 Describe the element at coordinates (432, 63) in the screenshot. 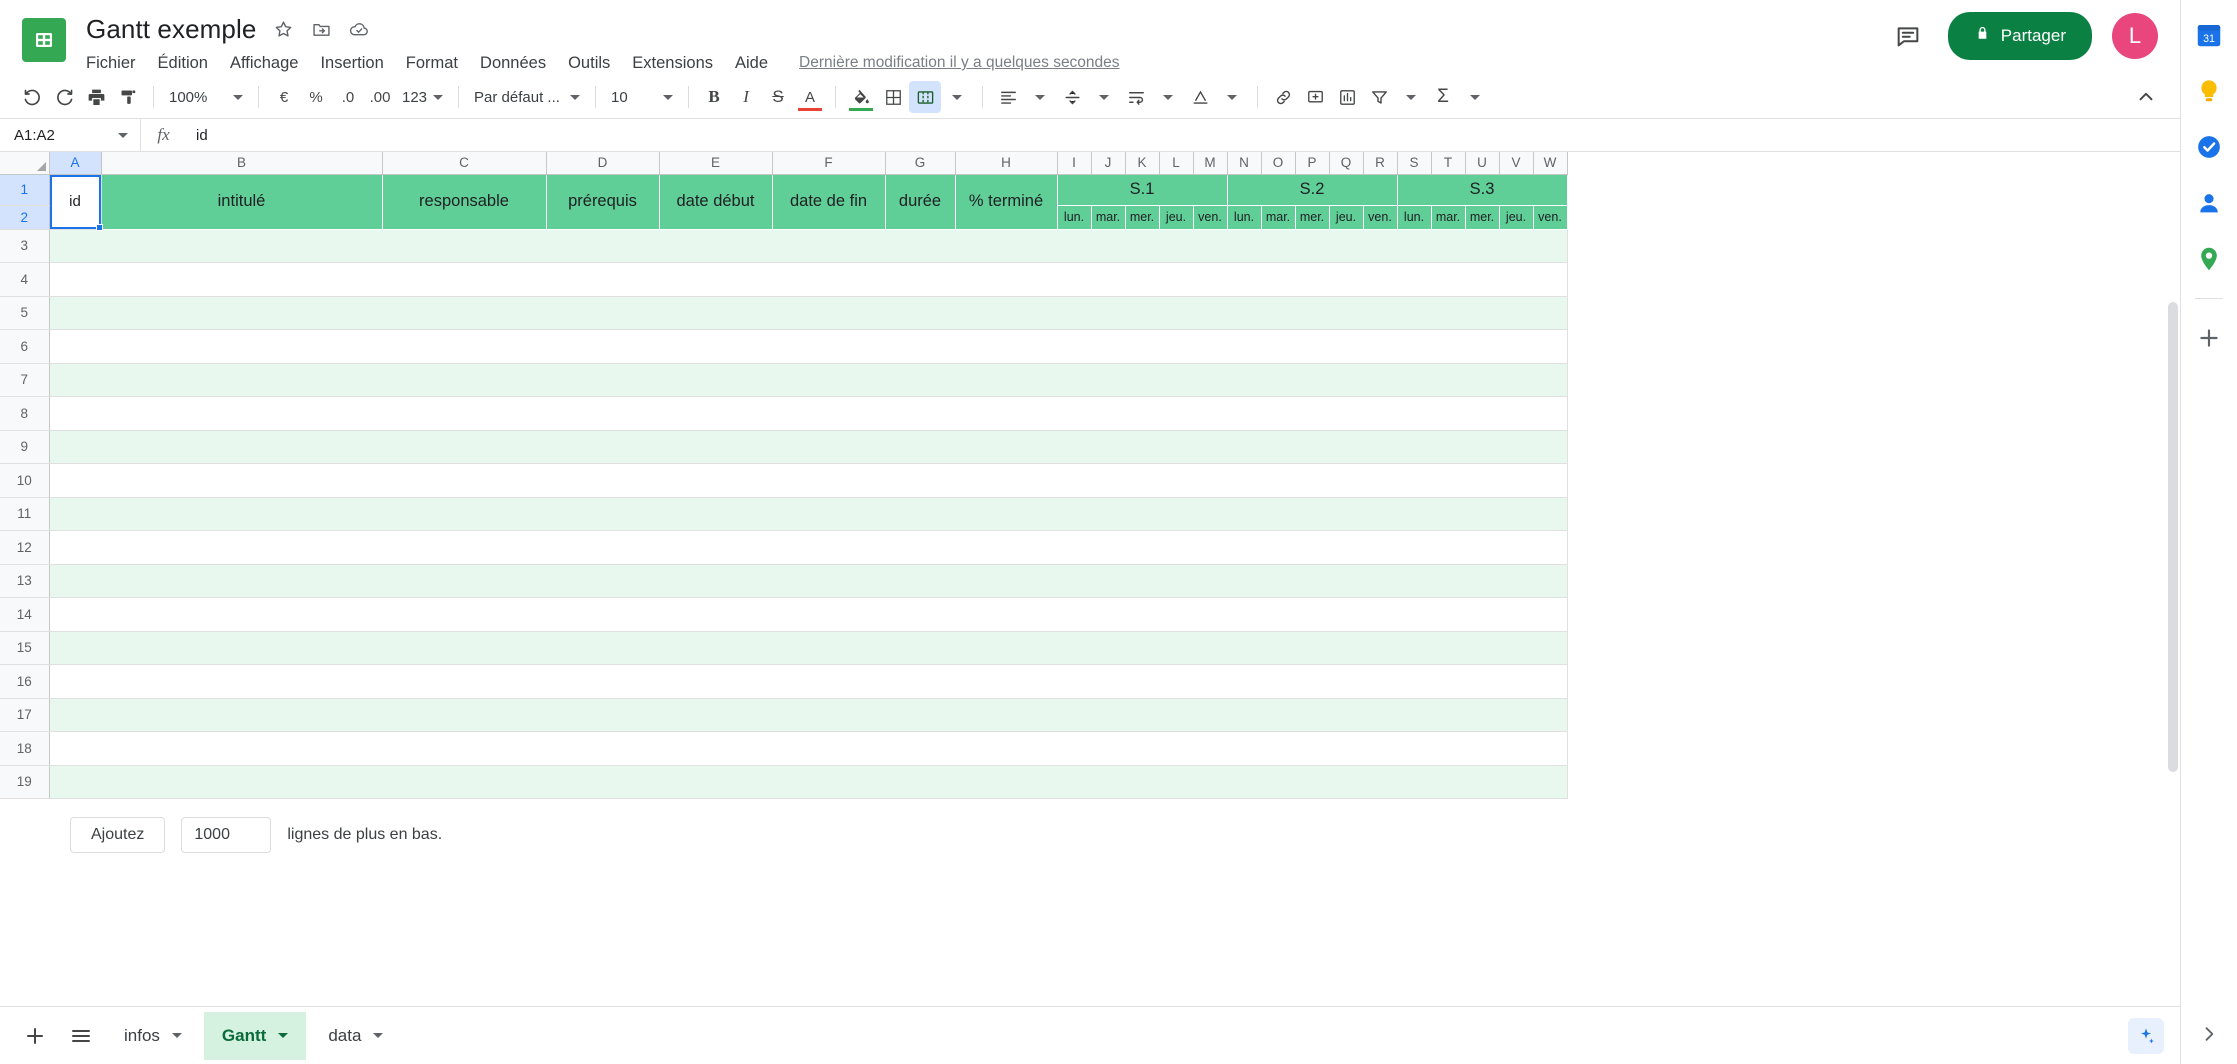

I see `menu-format: Format` at that location.